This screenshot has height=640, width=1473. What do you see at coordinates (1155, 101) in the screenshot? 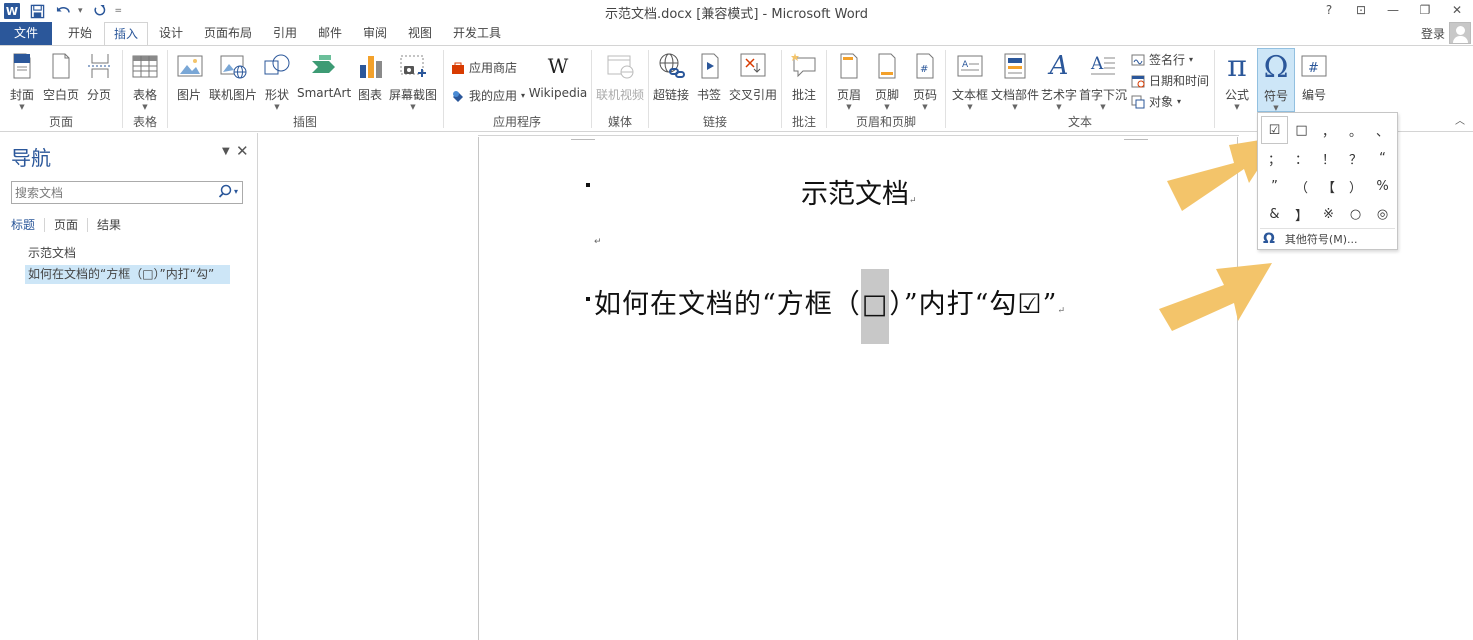
I see `object-button: 对象 ▾` at bounding box center [1155, 101].